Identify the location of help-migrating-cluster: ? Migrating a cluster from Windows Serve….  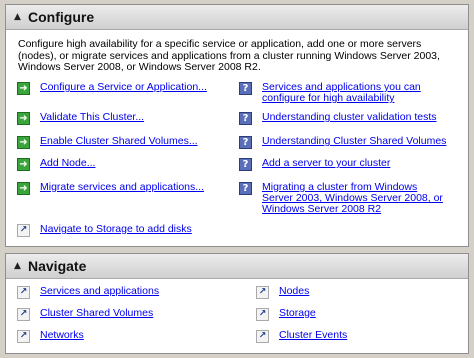
(345, 198).